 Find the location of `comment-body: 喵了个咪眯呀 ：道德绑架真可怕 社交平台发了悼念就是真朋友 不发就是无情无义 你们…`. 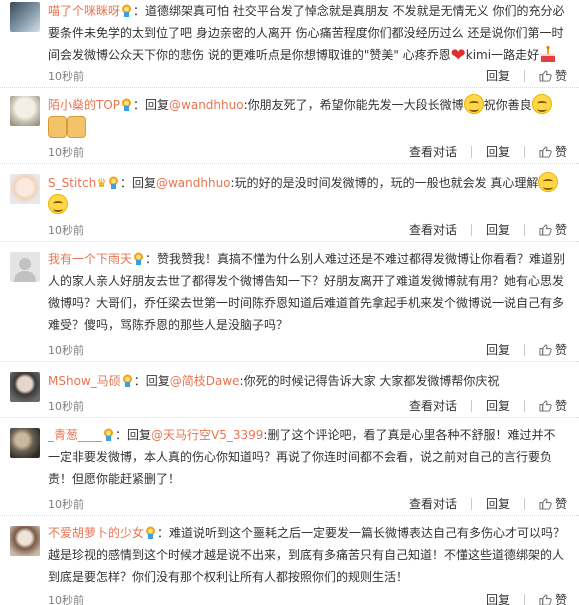

comment-body: 喵了个咪眯呀 ：道德绑架真可怕 社交平台发了悼念就是真朋友 不发就是无情无义 你们… is located at coordinates (307, 33).